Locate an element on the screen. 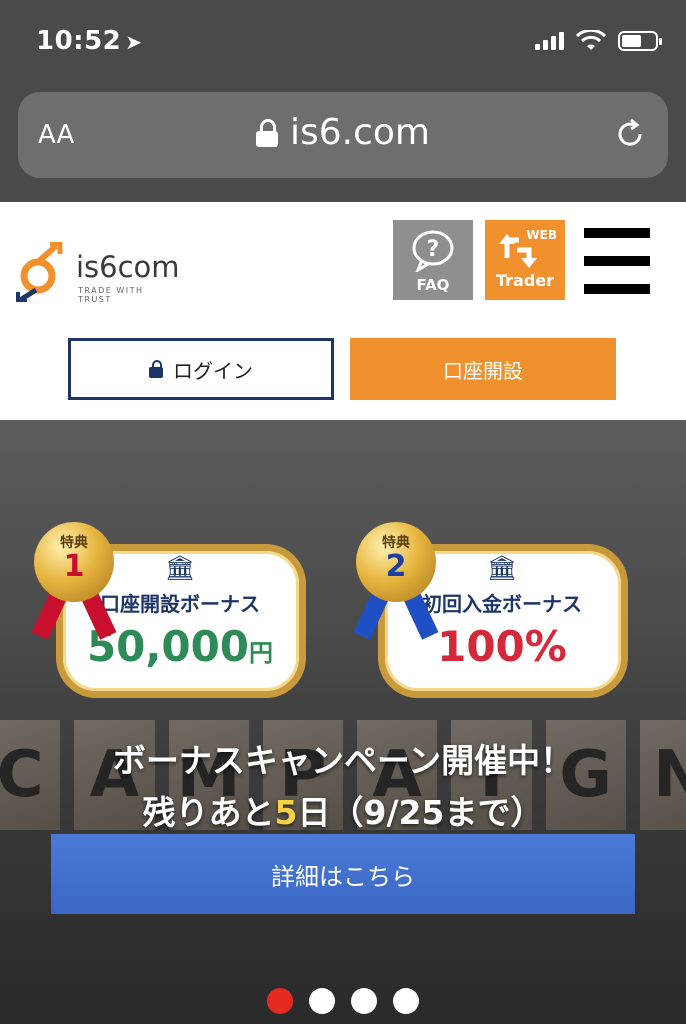 The width and height of the screenshot is (686, 1024). question-bubble-icon: ? is located at coordinates (433, 252).